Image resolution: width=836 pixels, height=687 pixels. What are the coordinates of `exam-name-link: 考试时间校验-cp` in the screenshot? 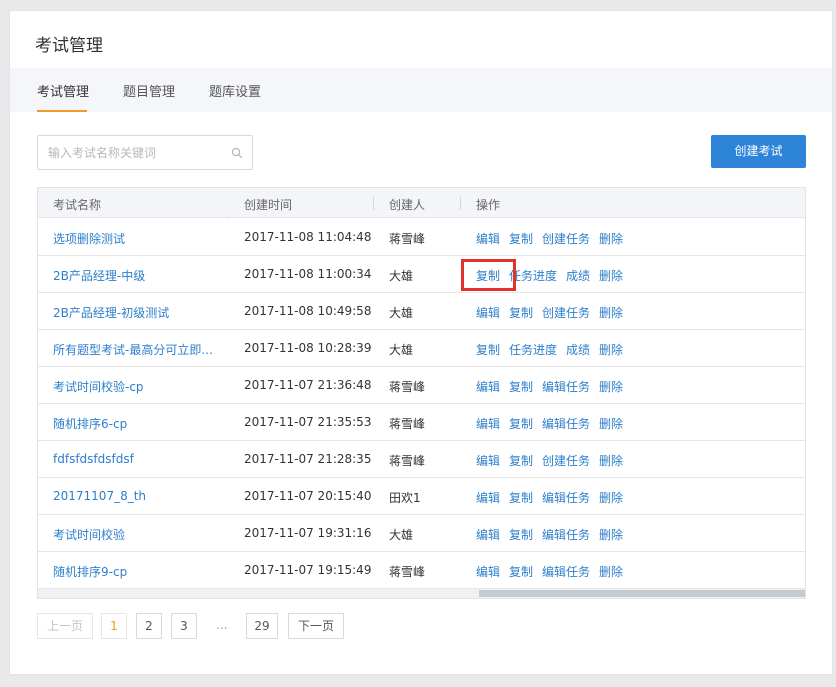 It's located at (98, 386).